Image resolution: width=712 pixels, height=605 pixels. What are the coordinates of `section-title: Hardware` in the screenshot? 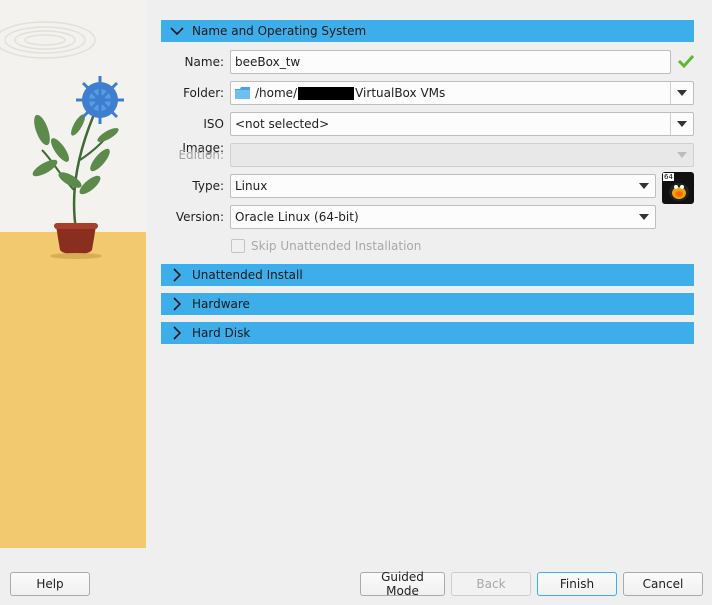 It's located at (221, 304).